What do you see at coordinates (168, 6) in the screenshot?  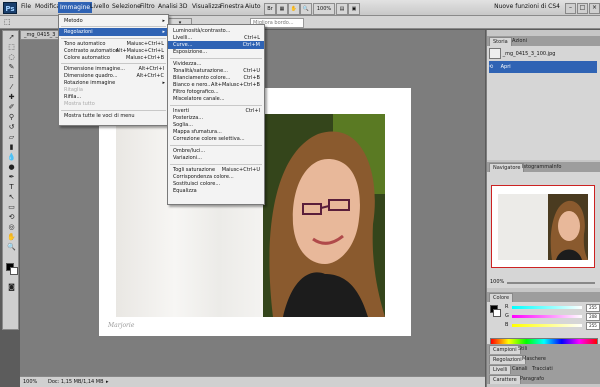 I see `menu-analisi: Analisi` at bounding box center [168, 6].